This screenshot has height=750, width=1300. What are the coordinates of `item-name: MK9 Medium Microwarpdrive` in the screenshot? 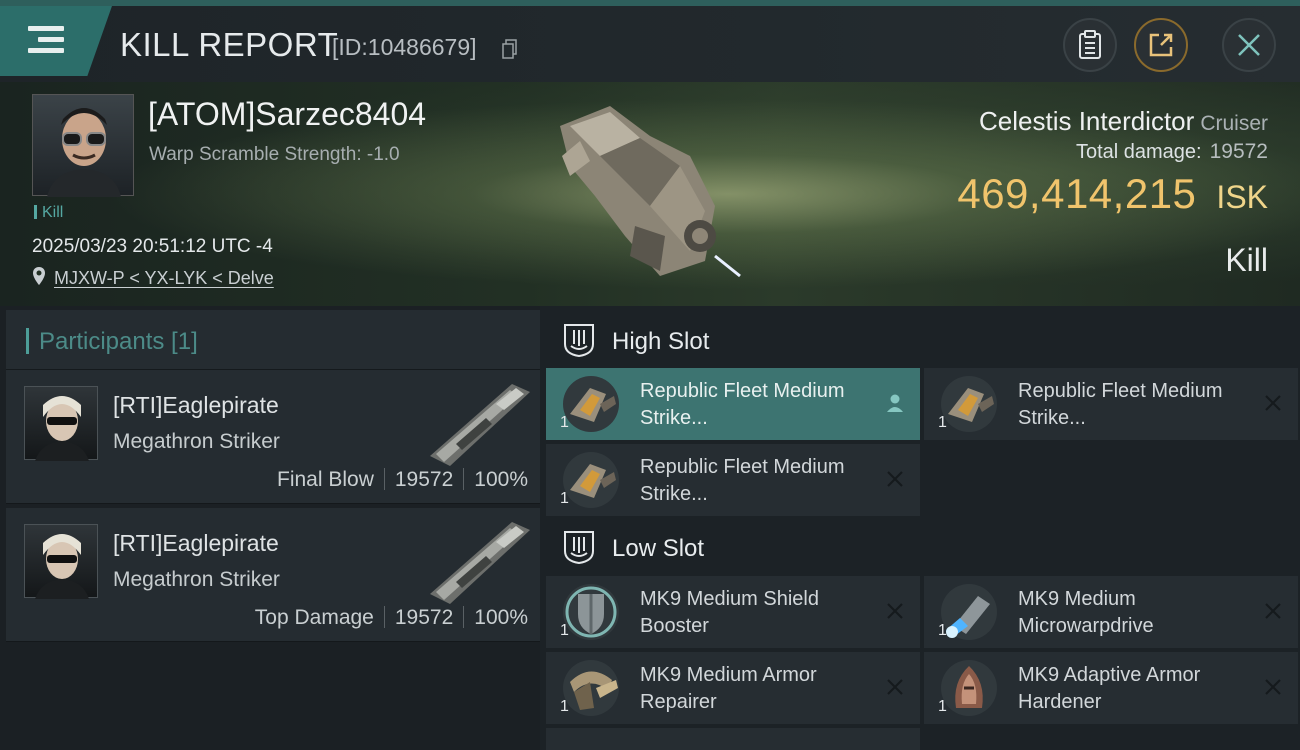 It's located at (1086, 612).